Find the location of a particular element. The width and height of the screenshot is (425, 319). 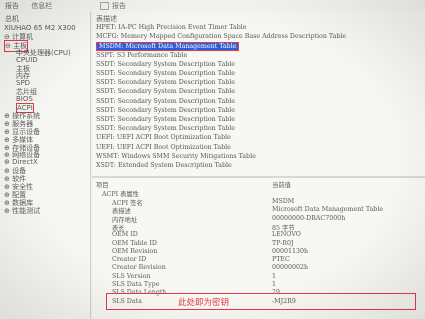

tree-node: ⊕ DirectX is located at coordinates (21, 162).